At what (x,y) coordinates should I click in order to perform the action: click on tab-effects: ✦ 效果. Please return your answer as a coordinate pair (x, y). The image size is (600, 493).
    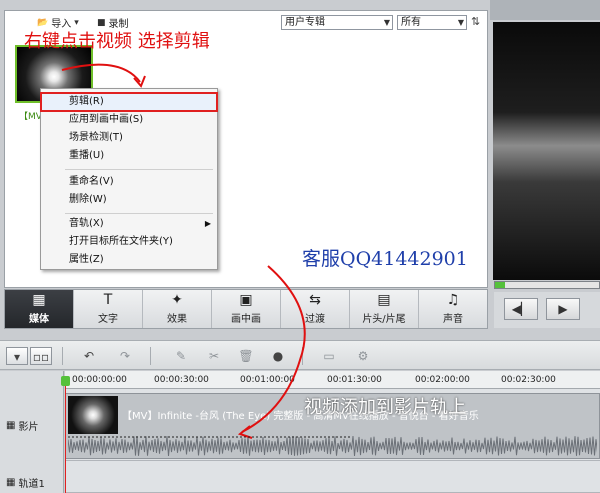
    Looking at the image, I should click on (177, 309).